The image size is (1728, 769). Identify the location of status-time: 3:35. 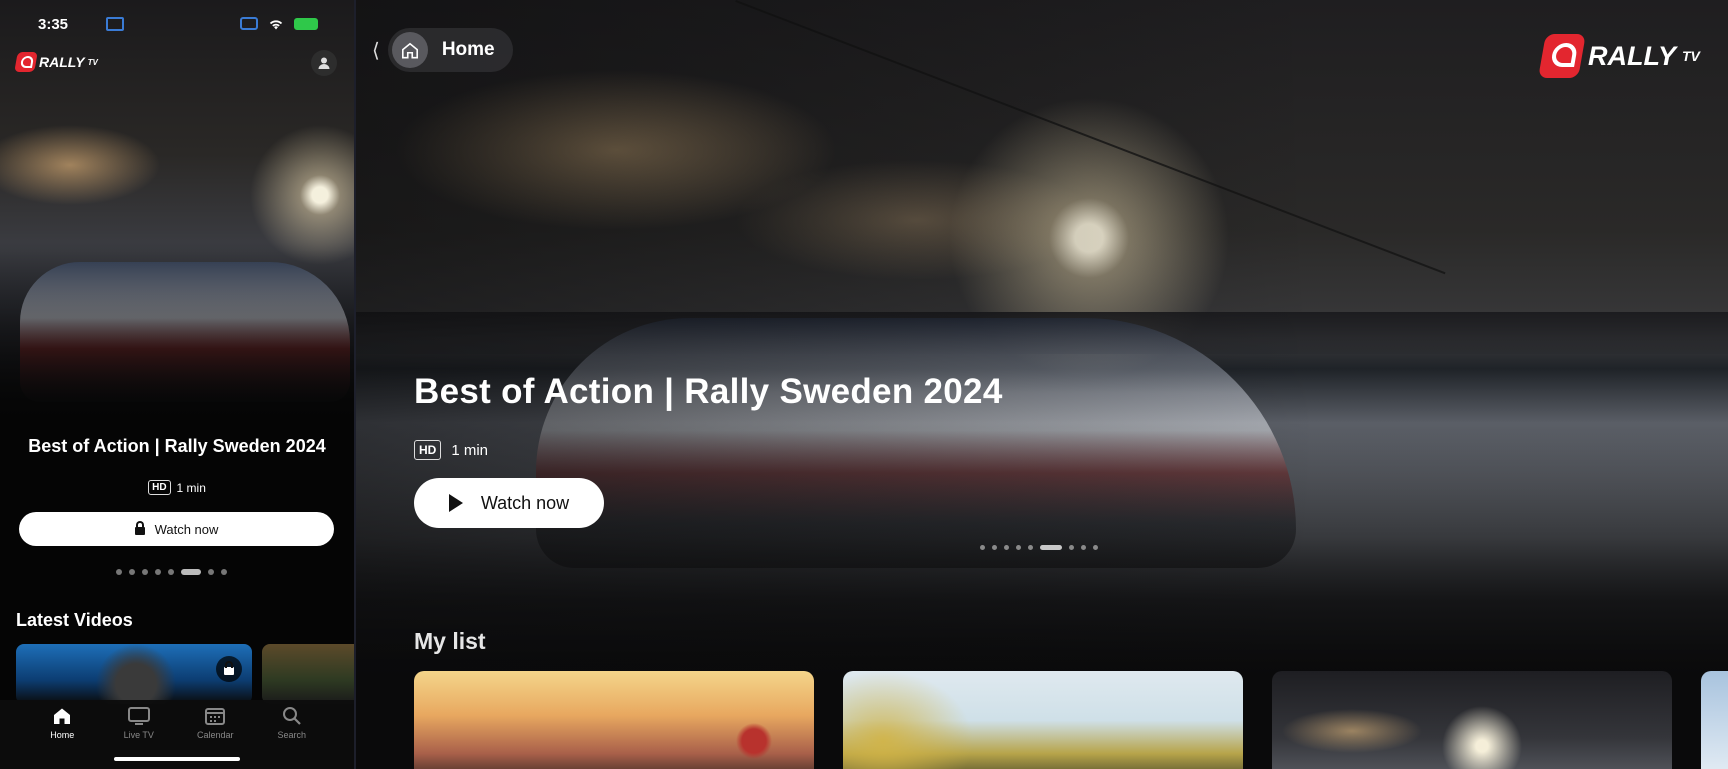
(53, 24).